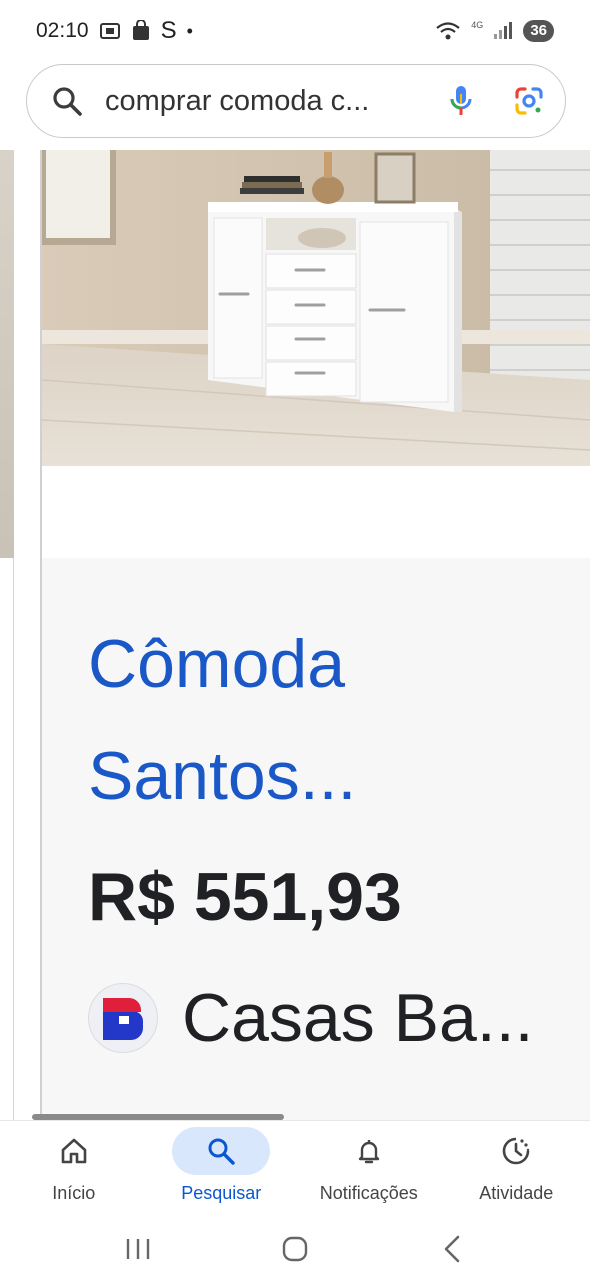  Describe the element at coordinates (74, 1193) in the screenshot. I see `nav-label-inicio: Início` at that location.